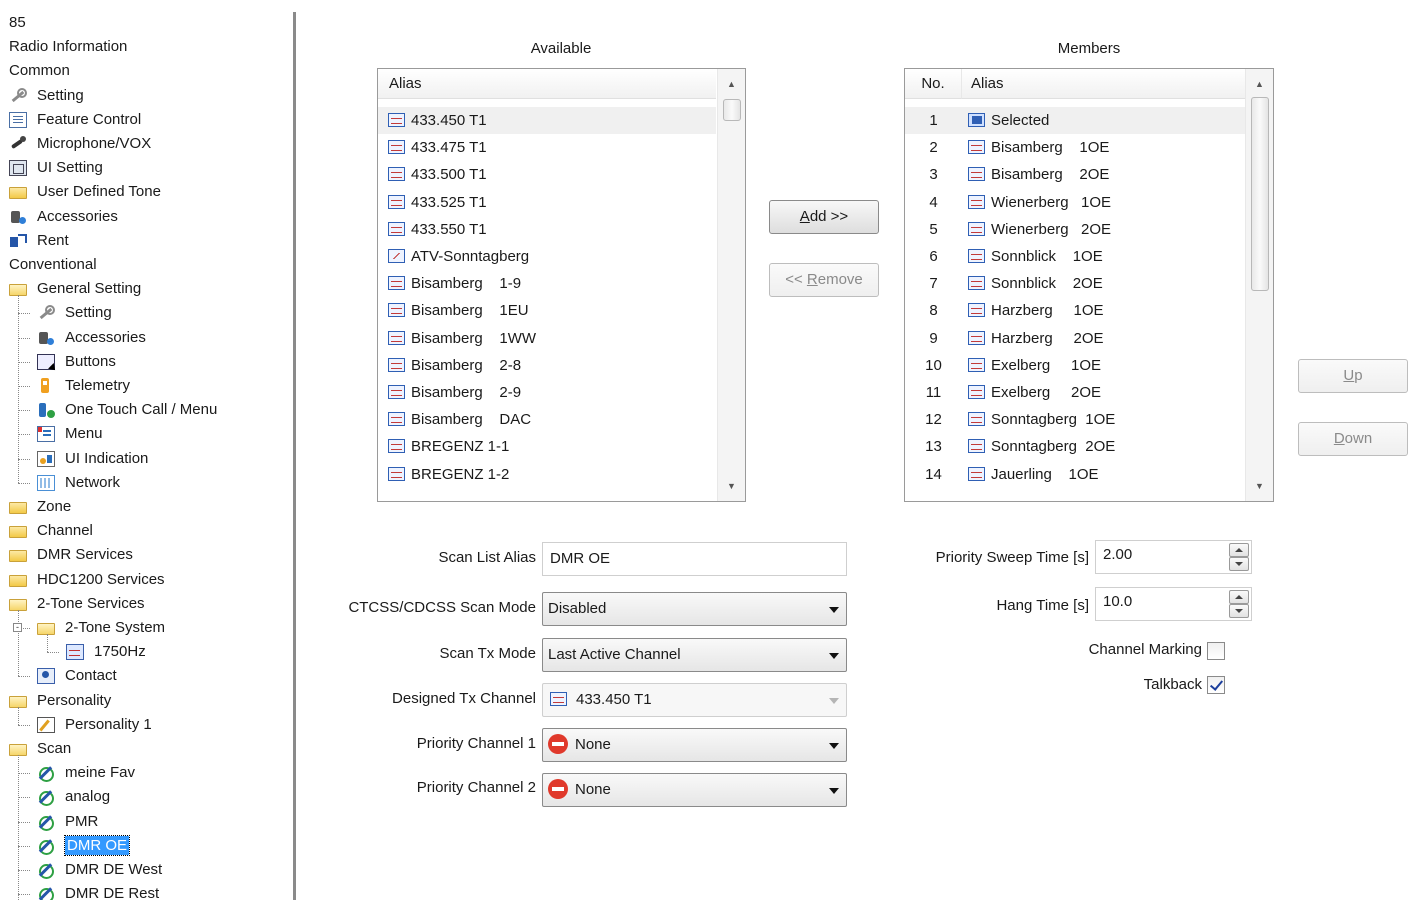 The height and width of the screenshot is (900, 1425). What do you see at coordinates (1216, 651) in the screenshot?
I see `channel-marking-checkbox` at bounding box center [1216, 651].